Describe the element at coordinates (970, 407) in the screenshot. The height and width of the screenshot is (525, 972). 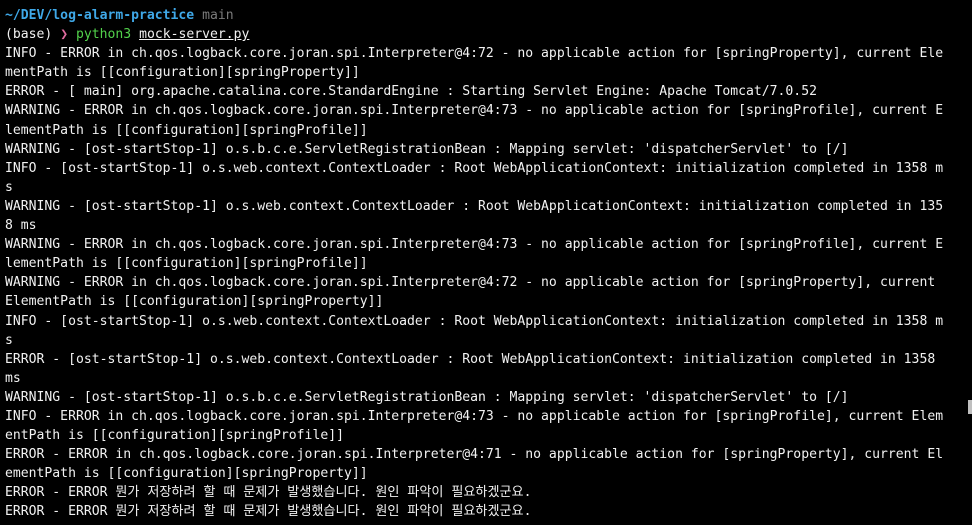
I see `scrollbar-thumb` at that location.